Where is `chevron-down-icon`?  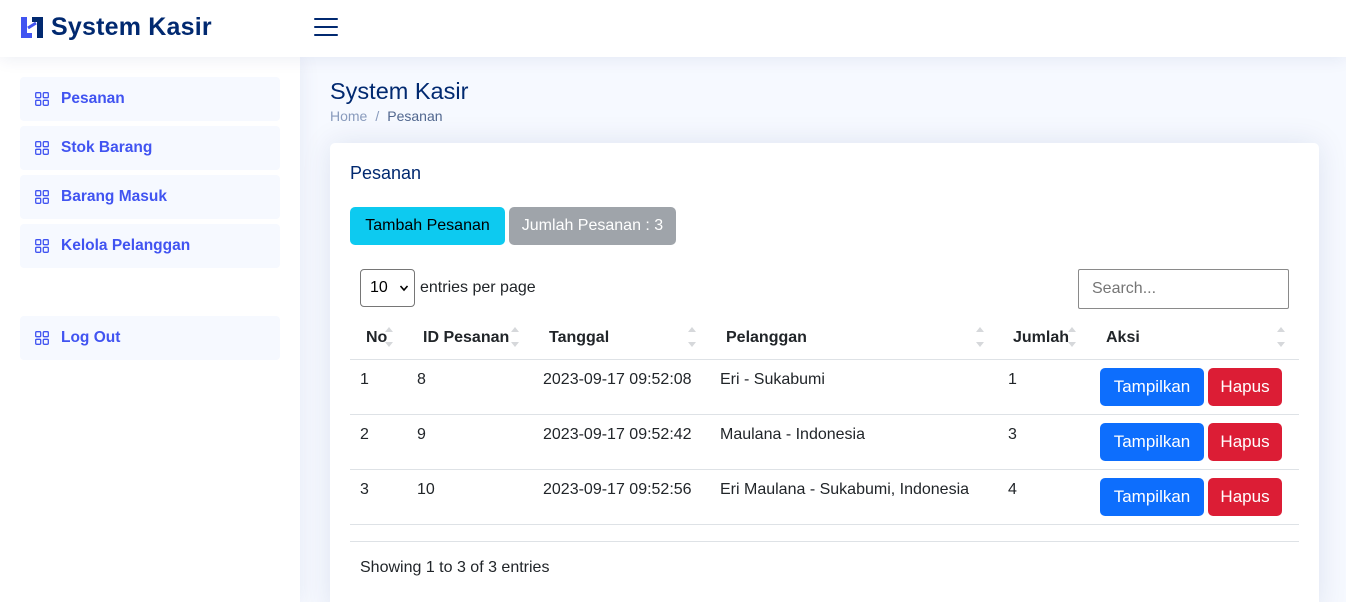
chevron-down-icon is located at coordinates (404, 288).